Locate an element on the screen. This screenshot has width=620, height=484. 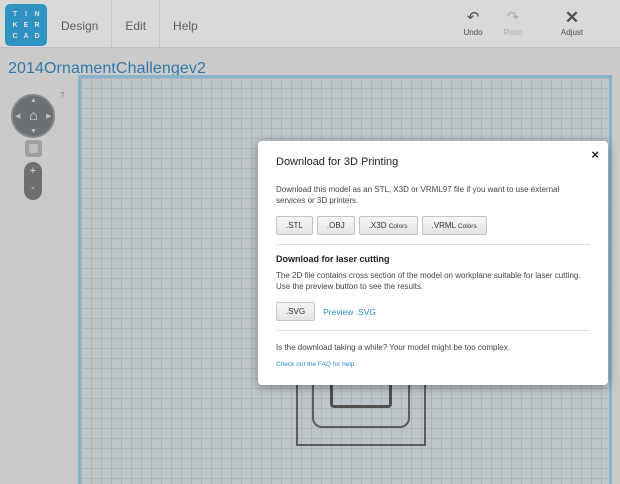
download-vrml-button: .VRML Colors is located at coordinates (454, 225).